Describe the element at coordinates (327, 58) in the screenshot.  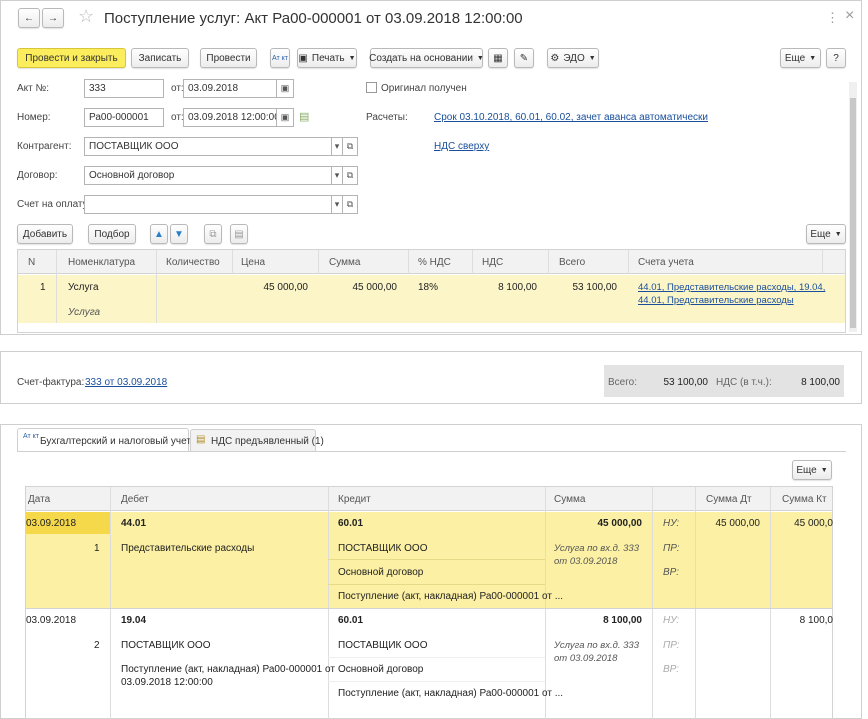
I see `print-button: ▣ Печать ▼` at that location.